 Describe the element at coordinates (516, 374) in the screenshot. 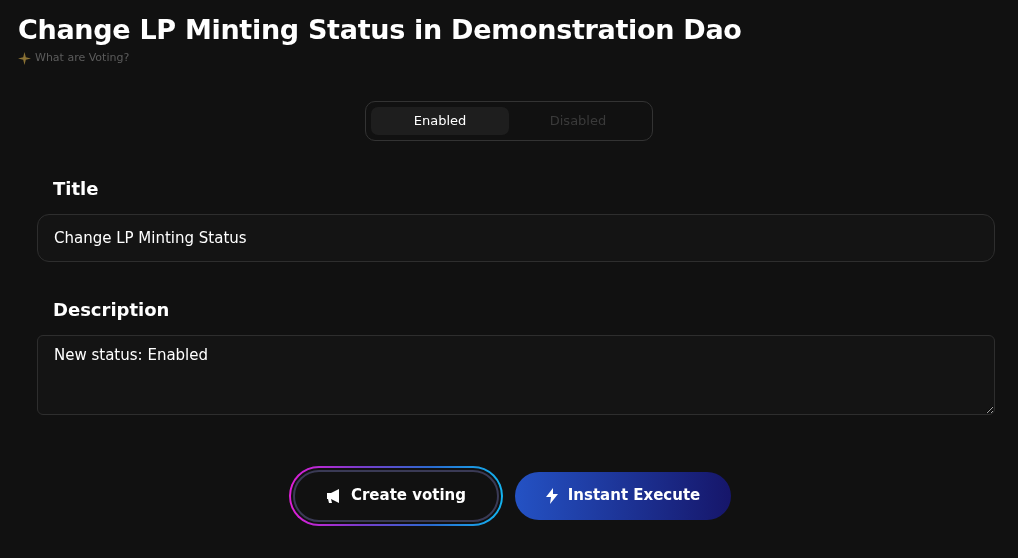

I see `description-field: New status: Enabled` at that location.